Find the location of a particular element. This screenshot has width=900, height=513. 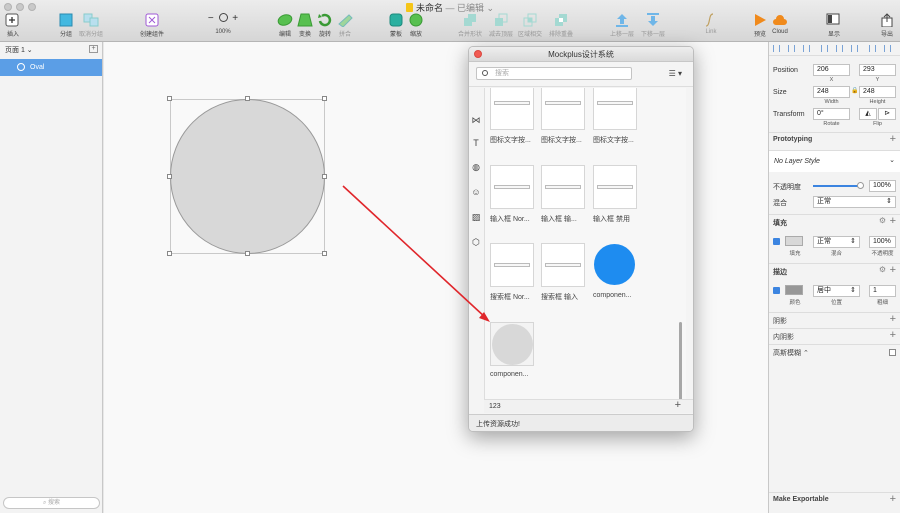

tab-text-styles: T is located at coordinates (476, 143).